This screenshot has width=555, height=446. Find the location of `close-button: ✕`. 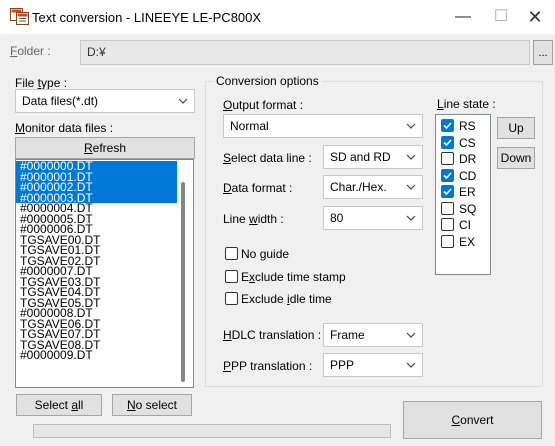

close-button: ✕ is located at coordinates (535, 17).